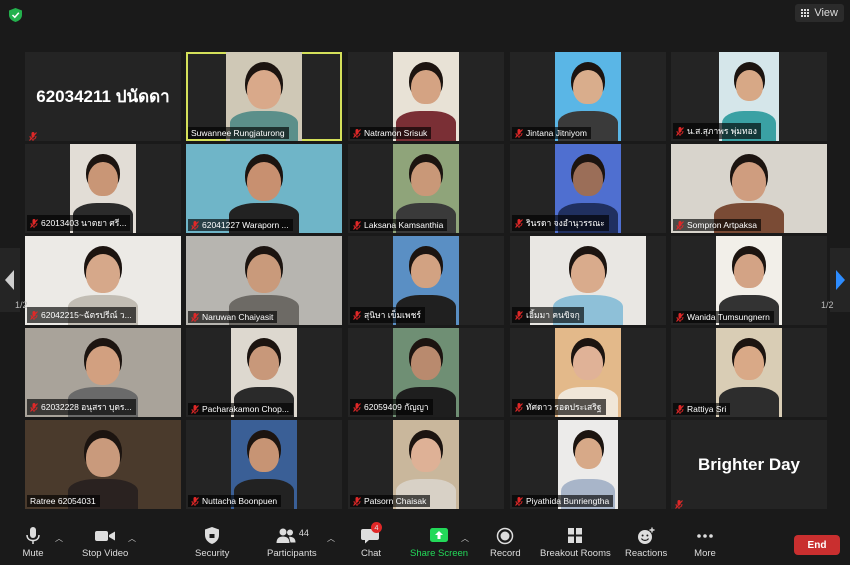 The height and width of the screenshot is (565, 850). Describe the element at coordinates (749, 188) in the screenshot. I see `participant-tile: Sompron Artpaksa` at that location.